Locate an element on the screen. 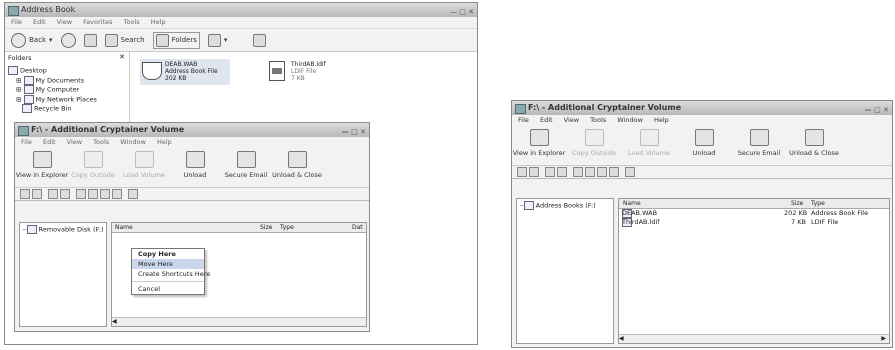 This screenshot has width=895, height=350. address-icon is located at coordinates (260, 40).